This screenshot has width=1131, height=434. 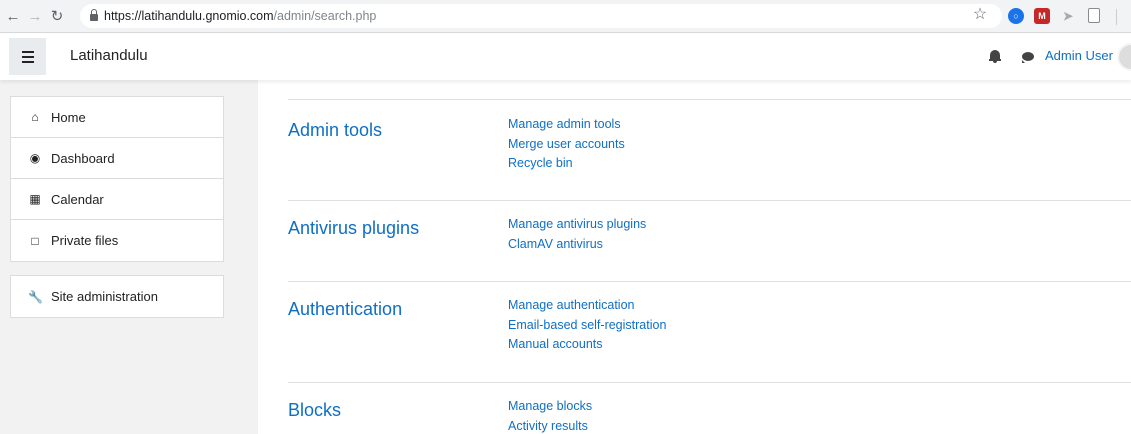 I want to click on section-links-blocks: Manage blocks Activity results, so click(x=550, y=415).